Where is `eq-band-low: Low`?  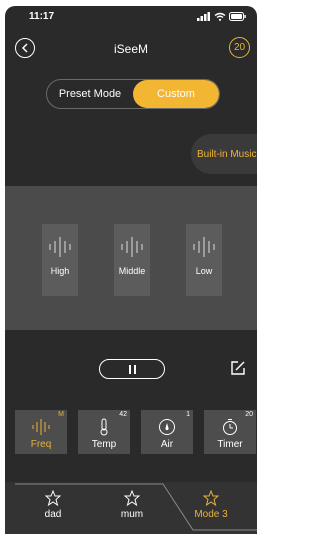 eq-band-low: Low is located at coordinates (204, 260).